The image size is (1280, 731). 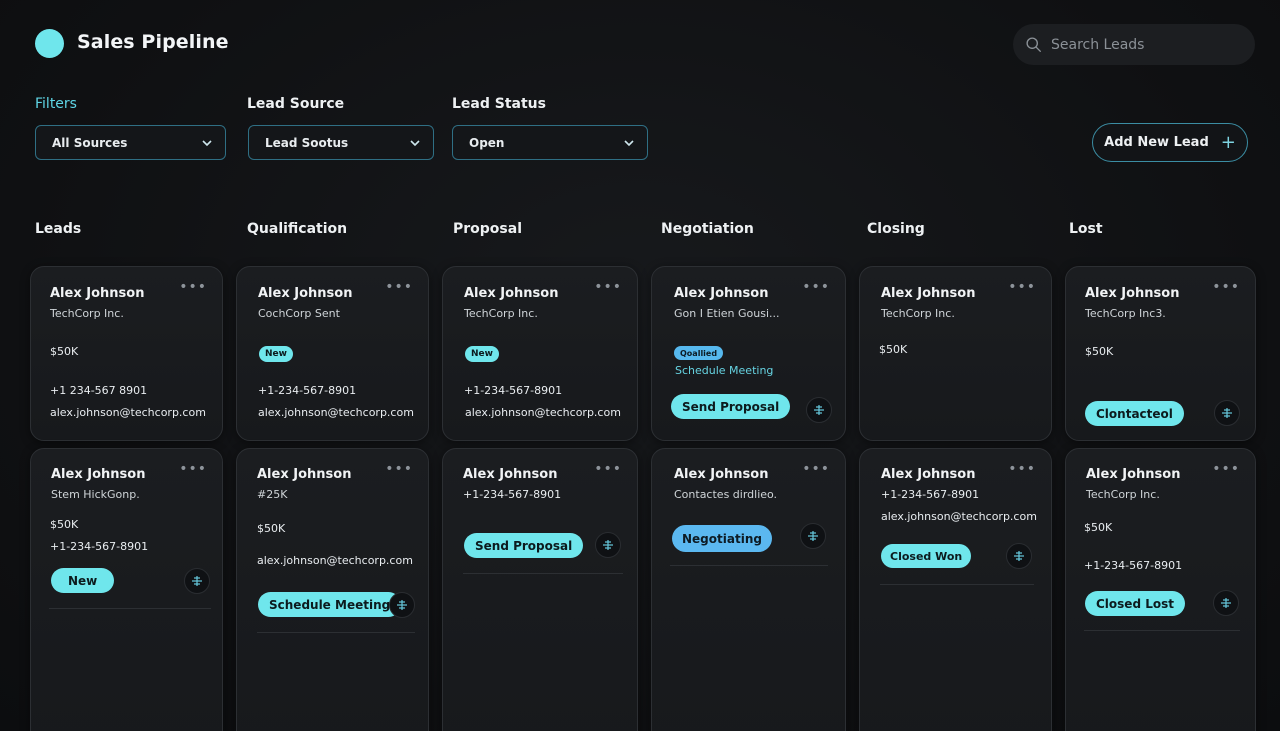 What do you see at coordinates (699, 353) in the screenshot?
I see `status-badge: Qoallied` at bounding box center [699, 353].